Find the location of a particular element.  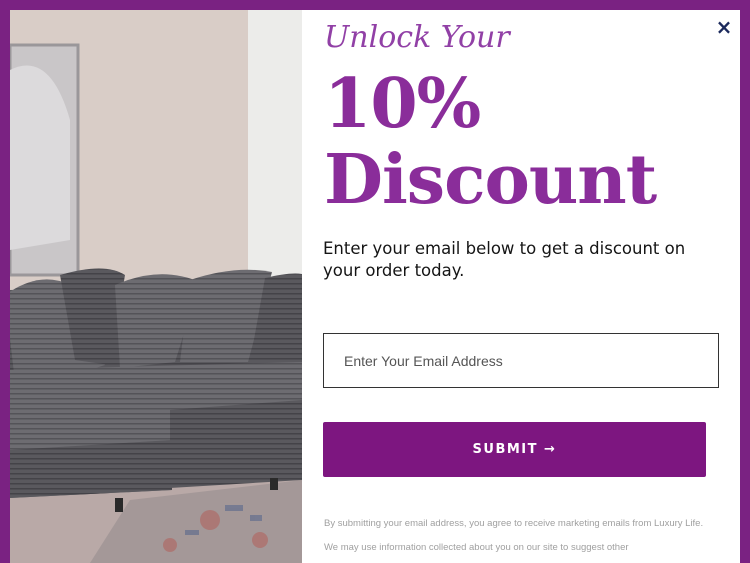

headline-percentage: 10% is located at coordinates (402, 104).